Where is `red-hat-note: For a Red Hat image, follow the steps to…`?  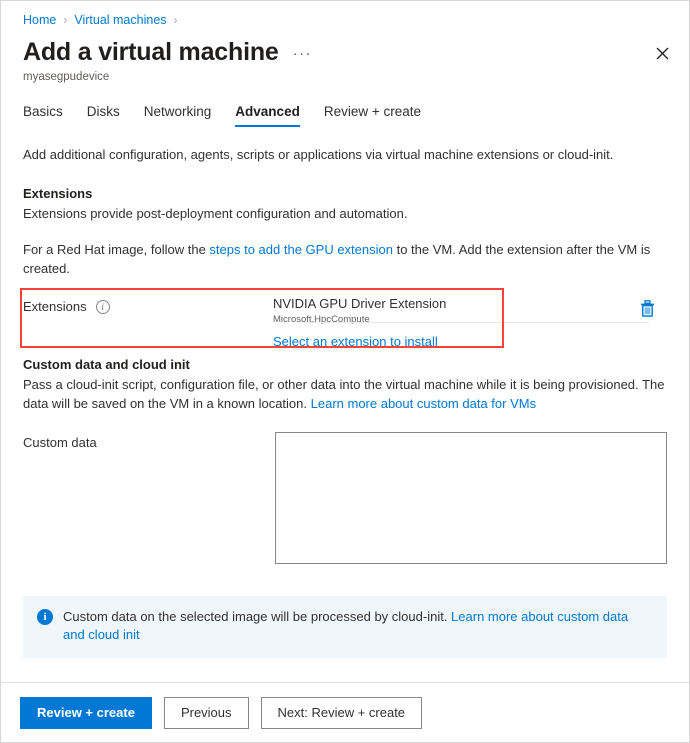
red-hat-note: For a Red Hat image, follow the steps to… is located at coordinates (343, 259).